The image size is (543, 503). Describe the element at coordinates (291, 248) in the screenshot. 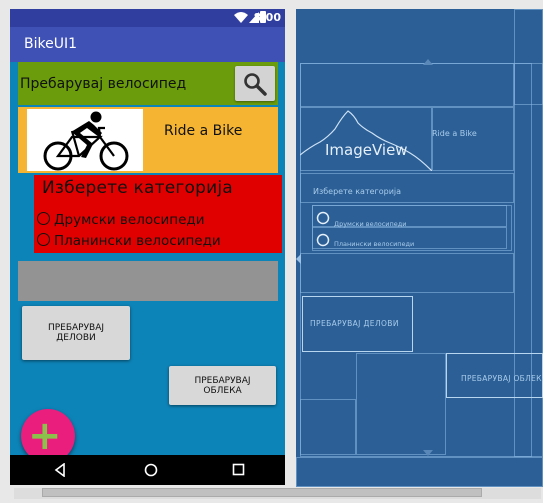

I see `editor-gap` at that location.